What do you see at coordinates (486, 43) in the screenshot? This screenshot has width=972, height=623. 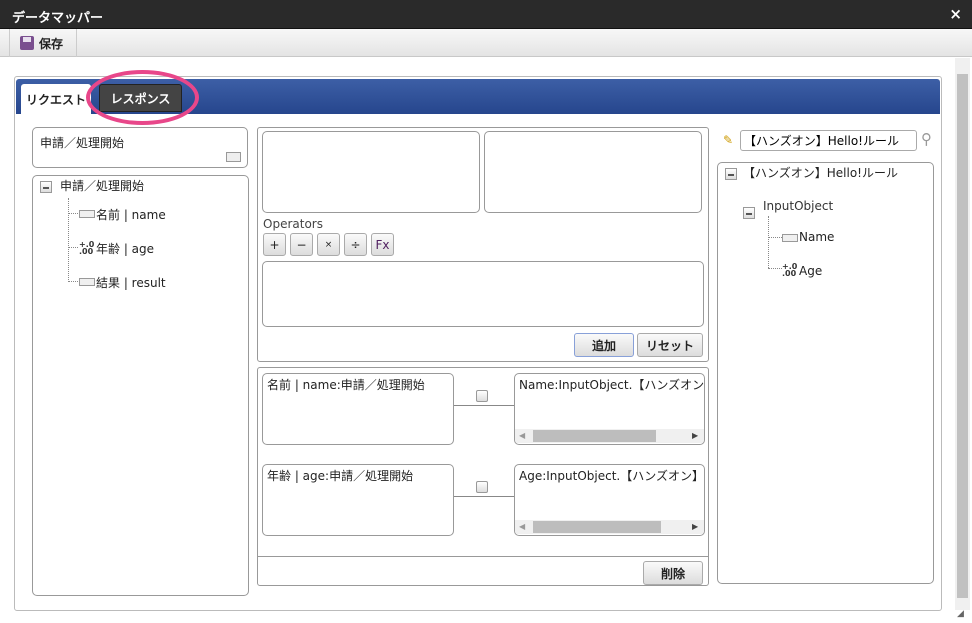 I see `toolbar` at bounding box center [486, 43].